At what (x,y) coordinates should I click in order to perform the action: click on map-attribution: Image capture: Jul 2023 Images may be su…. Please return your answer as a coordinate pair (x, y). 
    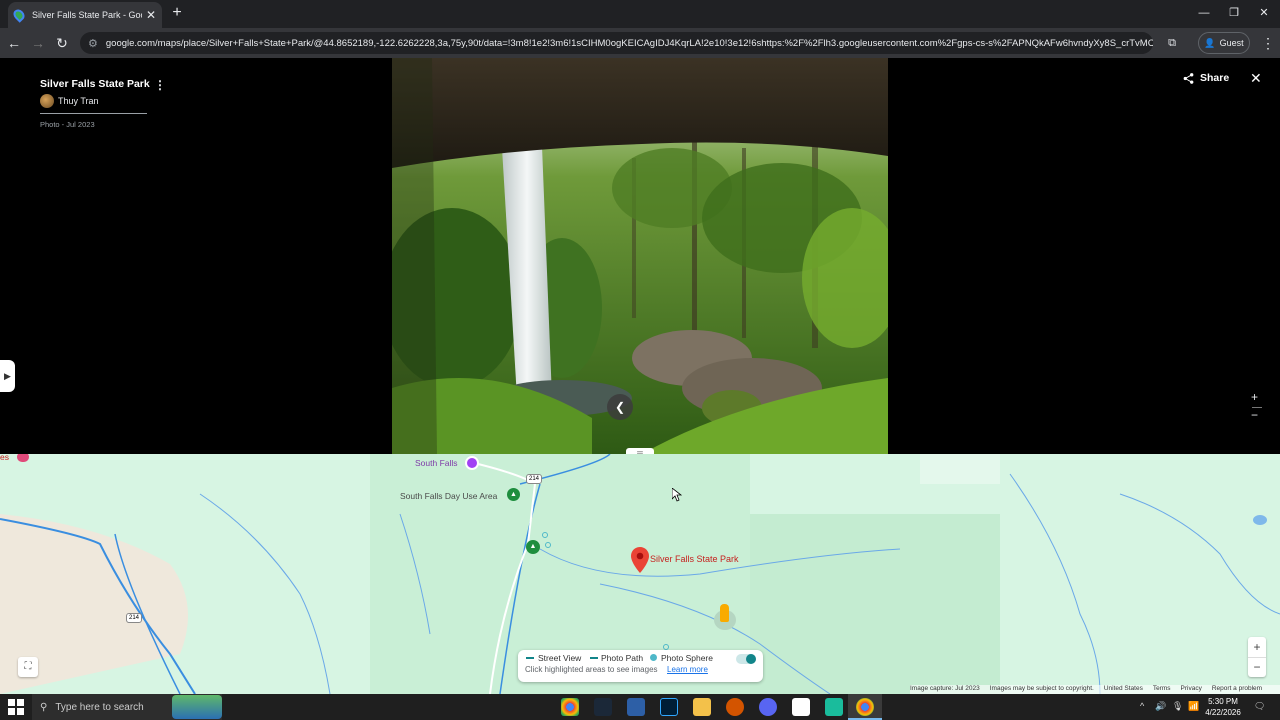
    Looking at the image, I should click on (1095, 689).